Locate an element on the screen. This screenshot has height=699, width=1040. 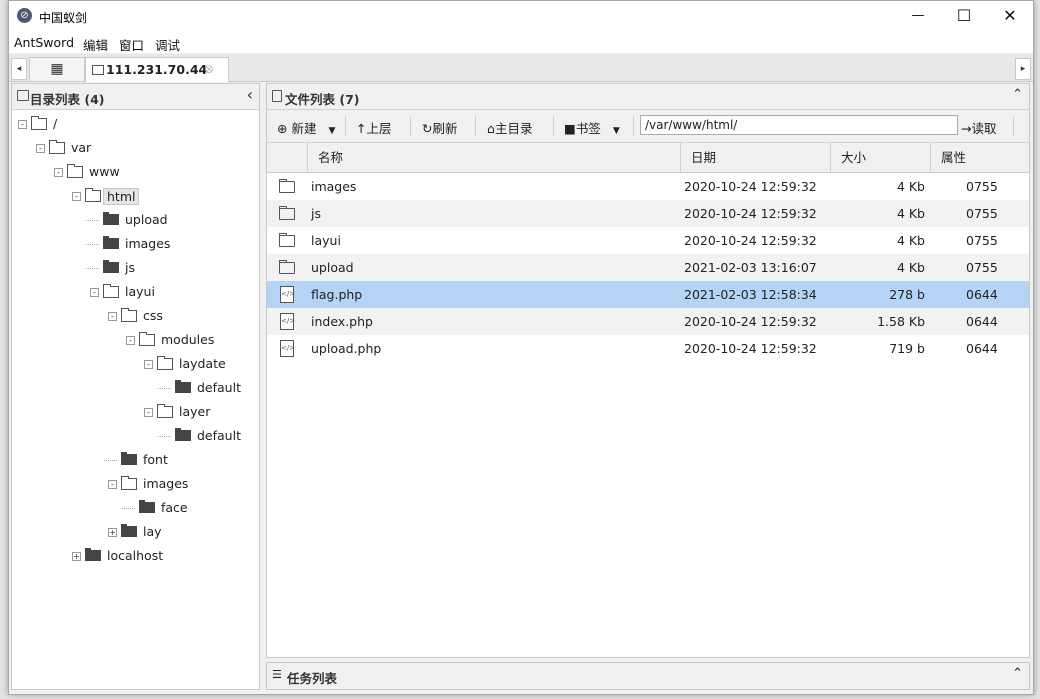
tree-node: - modules is located at coordinates (132, 340).